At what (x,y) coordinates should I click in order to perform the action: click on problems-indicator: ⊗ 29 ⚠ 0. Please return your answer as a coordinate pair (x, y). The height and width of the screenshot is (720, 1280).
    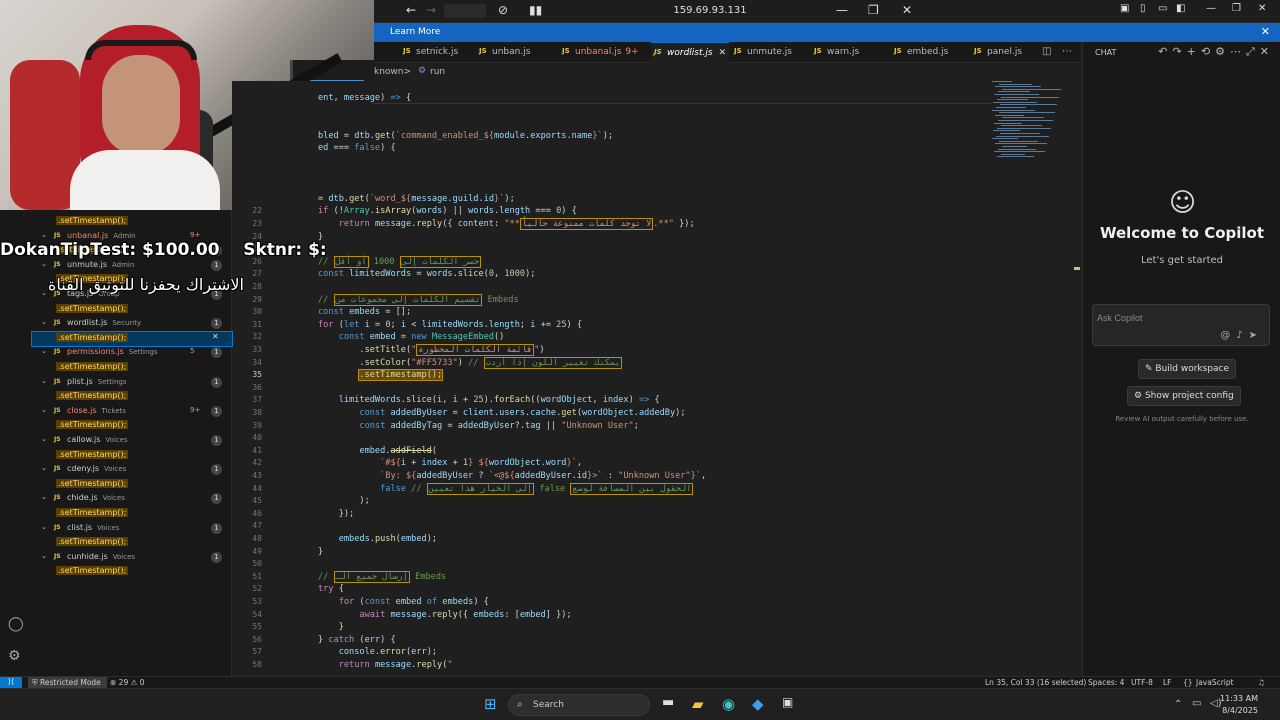
    Looking at the image, I should click on (127, 682).